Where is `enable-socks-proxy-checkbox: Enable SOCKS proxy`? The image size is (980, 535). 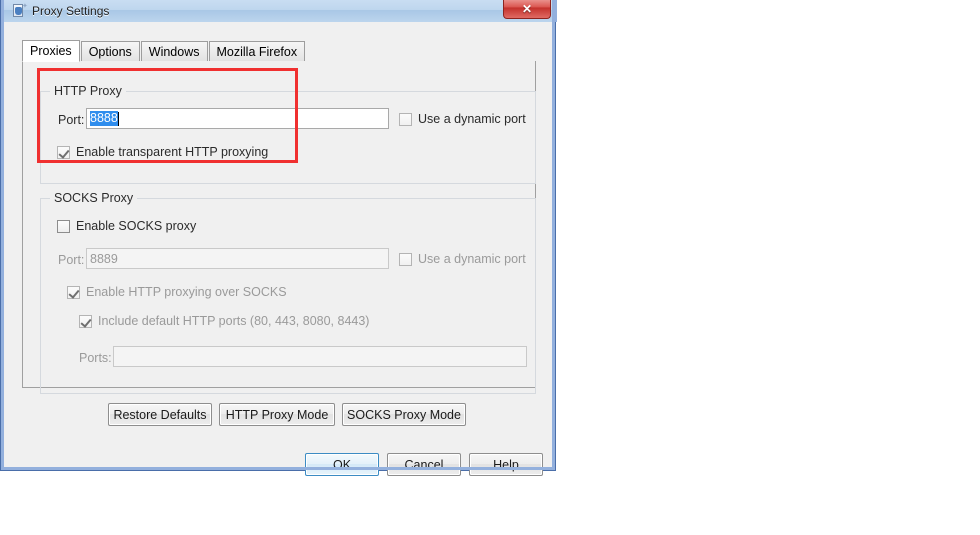 enable-socks-proxy-checkbox: Enable SOCKS proxy is located at coordinates (126, 226).